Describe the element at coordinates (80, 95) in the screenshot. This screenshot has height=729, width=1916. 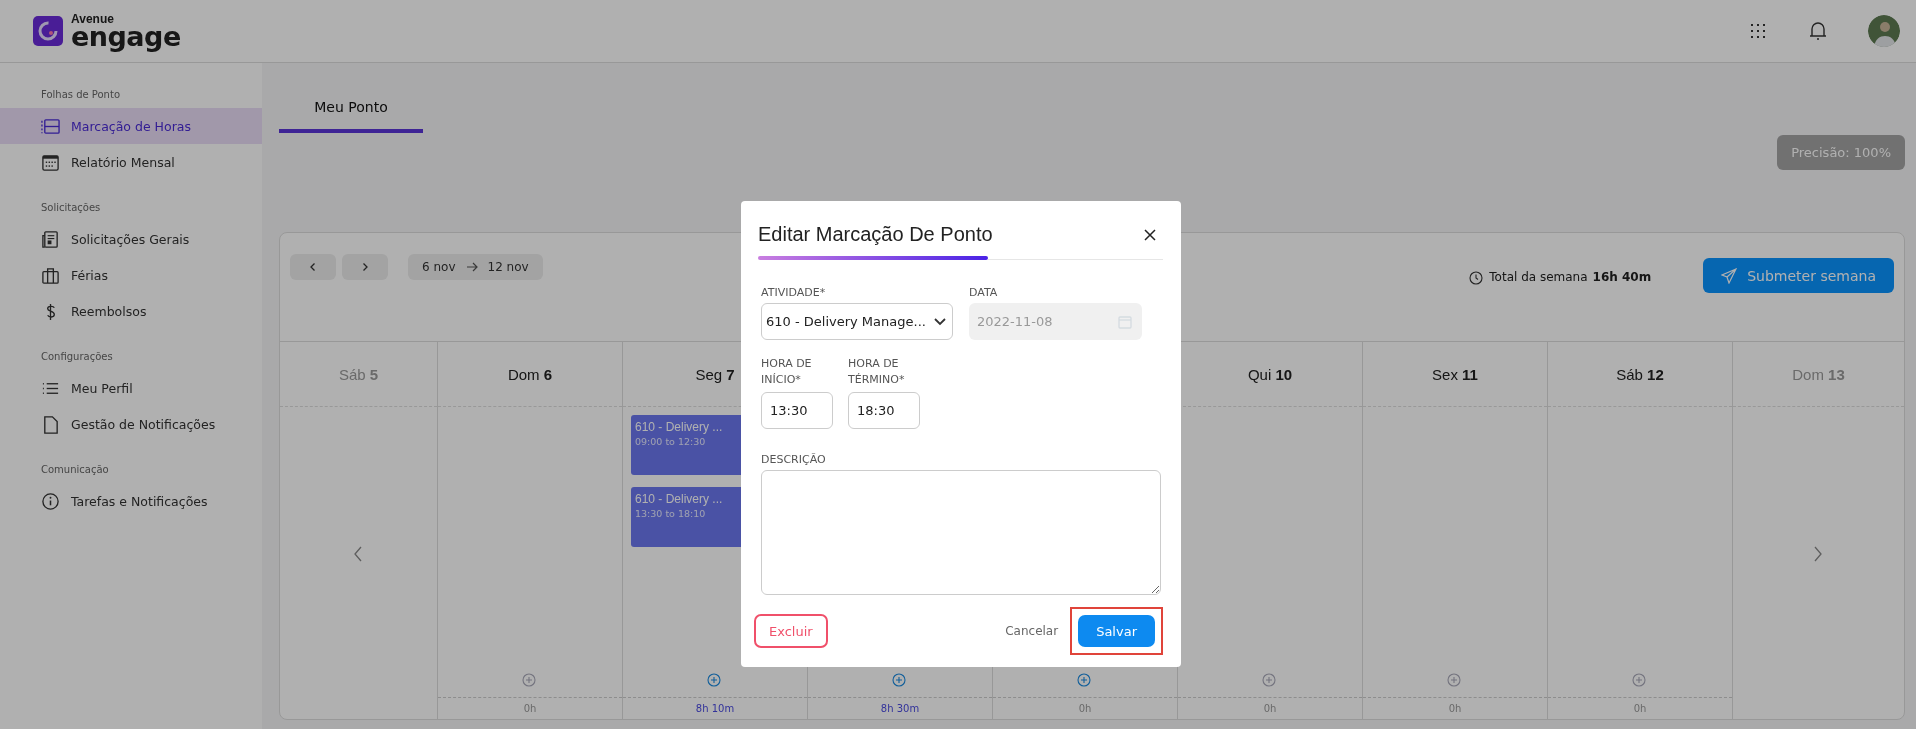
I see `section-title: Folhas de Ponto` at that location.